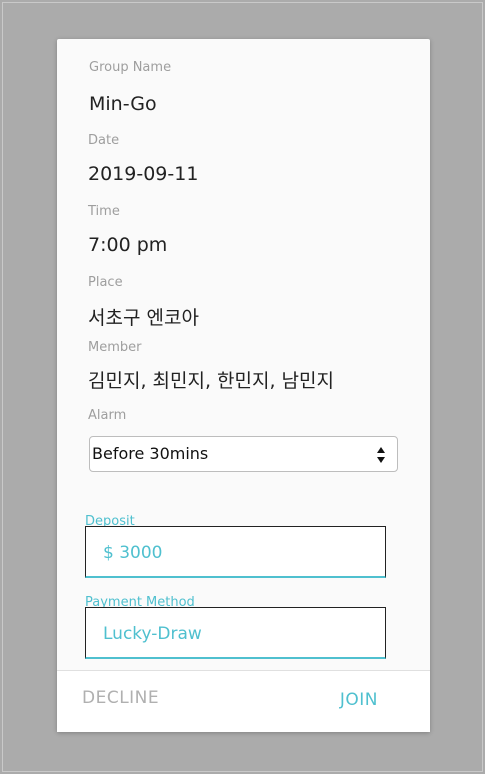  Describe the element at coordinates (243, 701) in the screenshot. I see `dialog-actions: DECLINE JOIN` at that location.